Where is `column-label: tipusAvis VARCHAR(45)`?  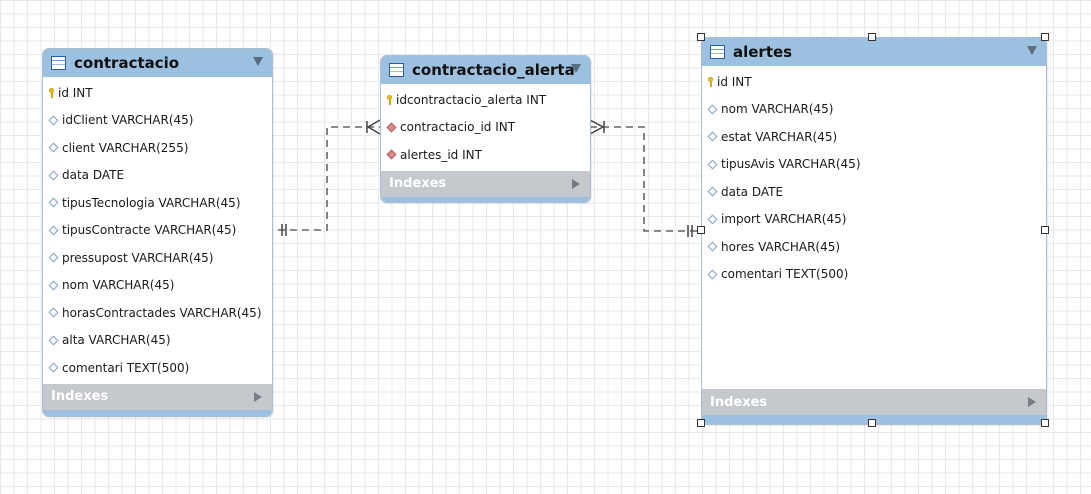
column-label: tipusAvis VARCHAR(45) is located at coordinates (791, 164).